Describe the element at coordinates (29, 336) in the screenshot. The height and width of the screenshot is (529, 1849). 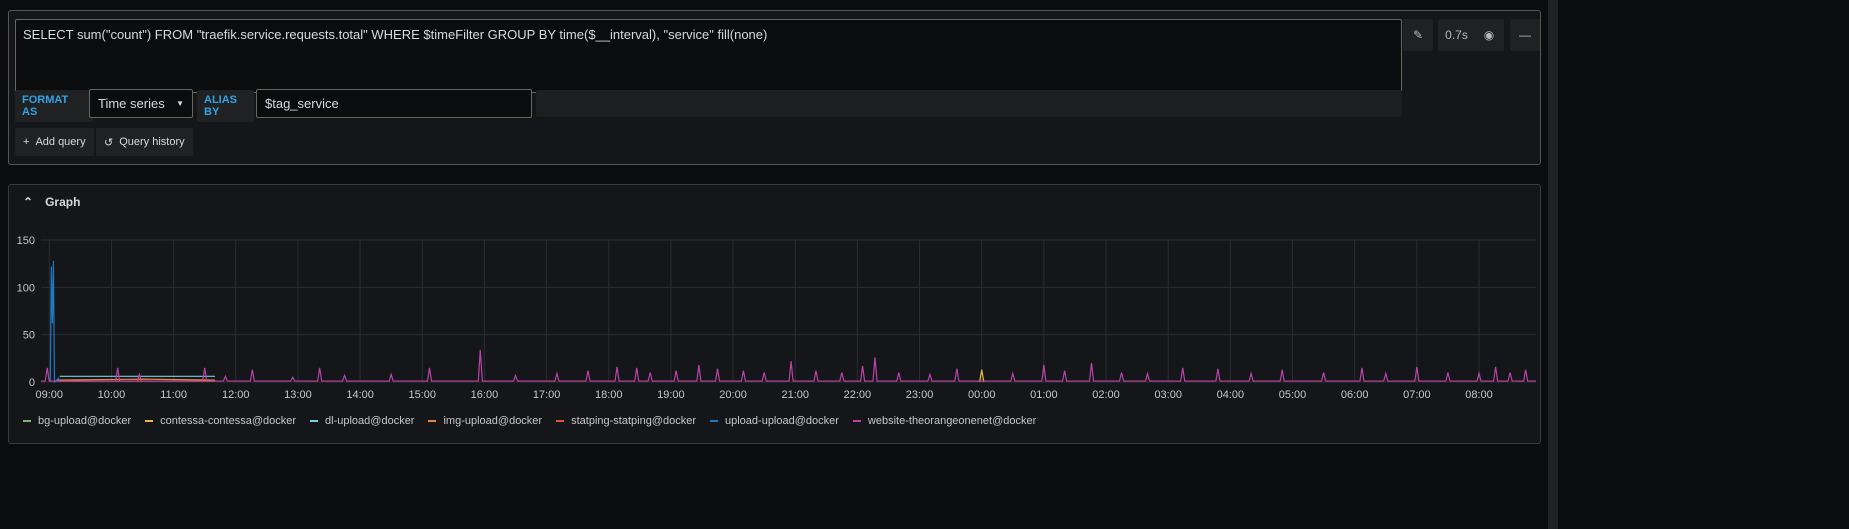
I see `y-tick-label: 50` at that location.